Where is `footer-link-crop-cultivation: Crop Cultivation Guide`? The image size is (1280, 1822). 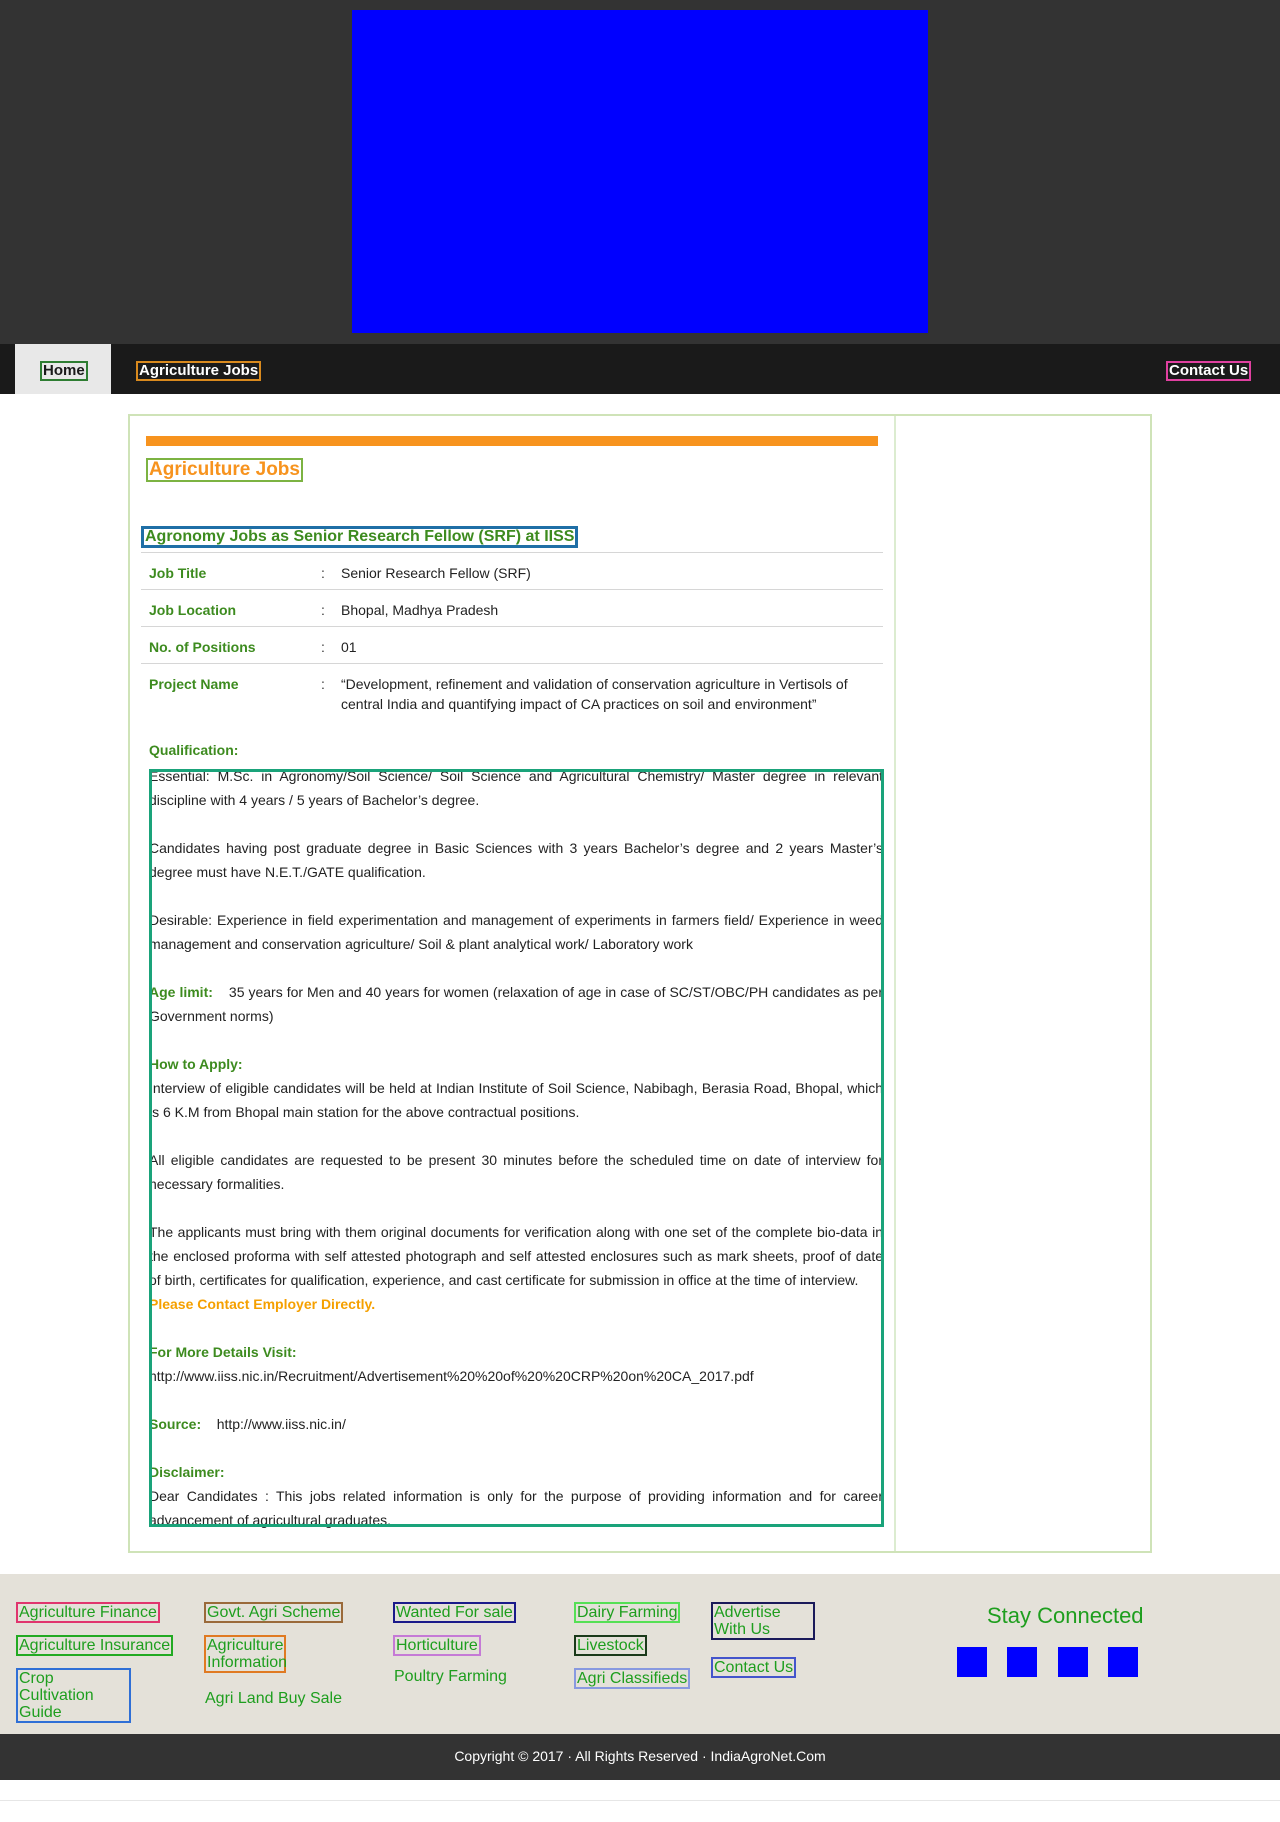
footer-link-crop-cultivation: Crop Cultivation Guide is located at coordinates (73, 1695).